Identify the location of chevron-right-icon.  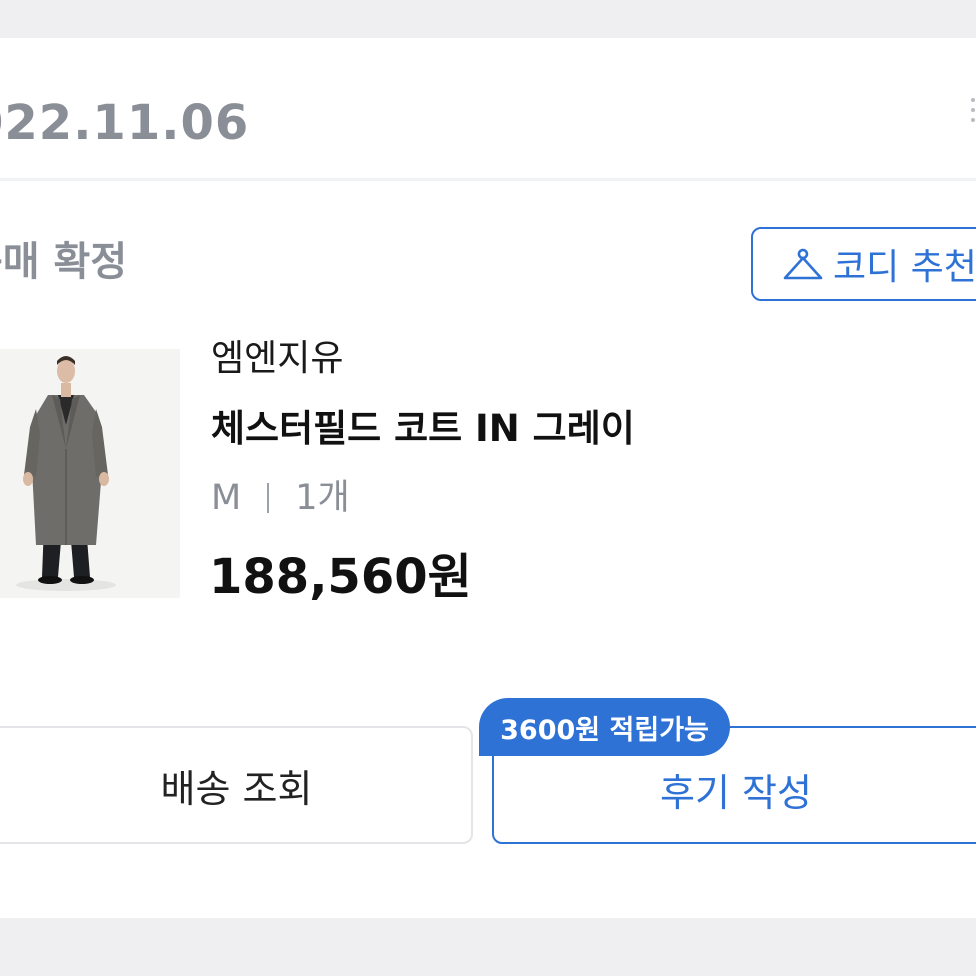
(973, 117).